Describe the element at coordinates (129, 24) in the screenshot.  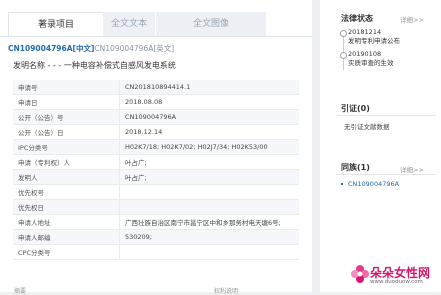
I see `tab-fulltext: 全文文本` at that location.